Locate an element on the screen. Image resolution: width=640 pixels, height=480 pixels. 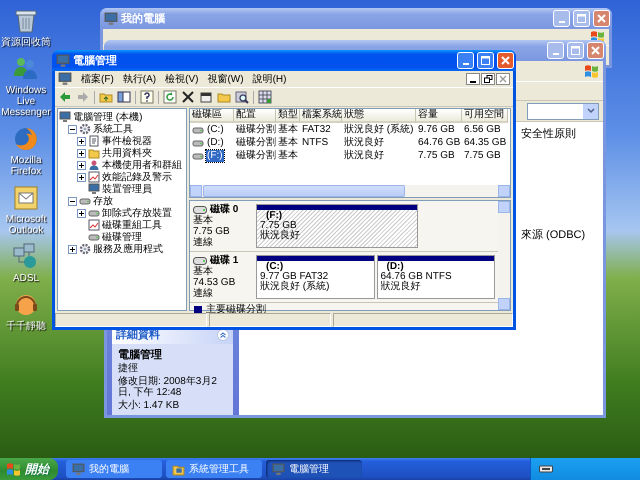
table-cell-text: 64.76 GB is located at coordinates (439, 142).